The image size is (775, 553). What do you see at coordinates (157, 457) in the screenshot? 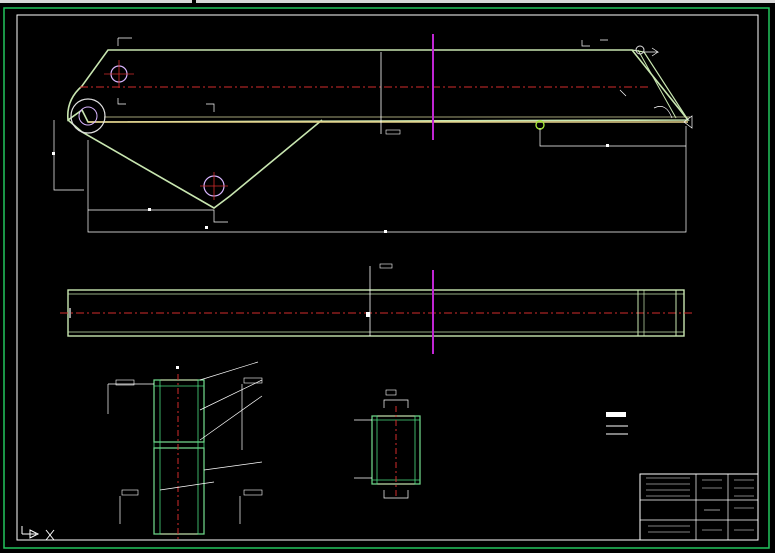
I see `left-hatched-wall` at bounding box center [157, 457].